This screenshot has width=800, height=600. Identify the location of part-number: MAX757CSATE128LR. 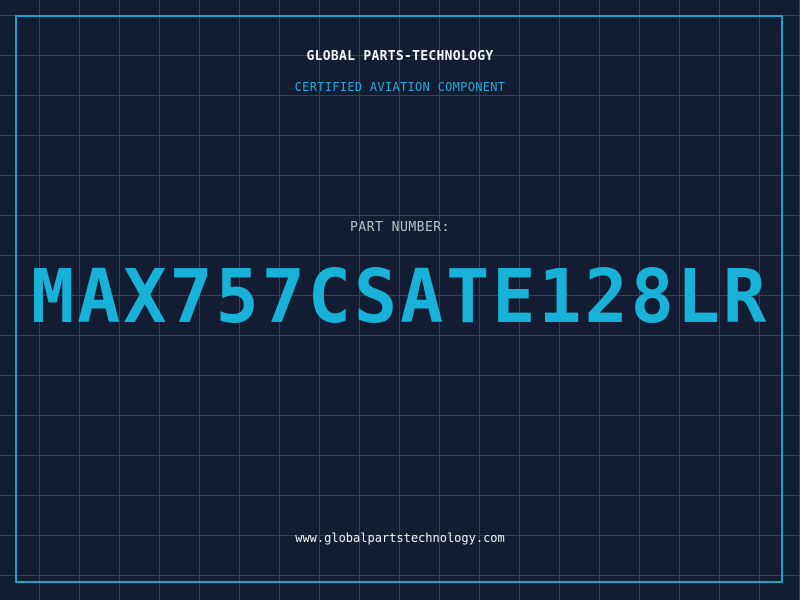
(399, 297).